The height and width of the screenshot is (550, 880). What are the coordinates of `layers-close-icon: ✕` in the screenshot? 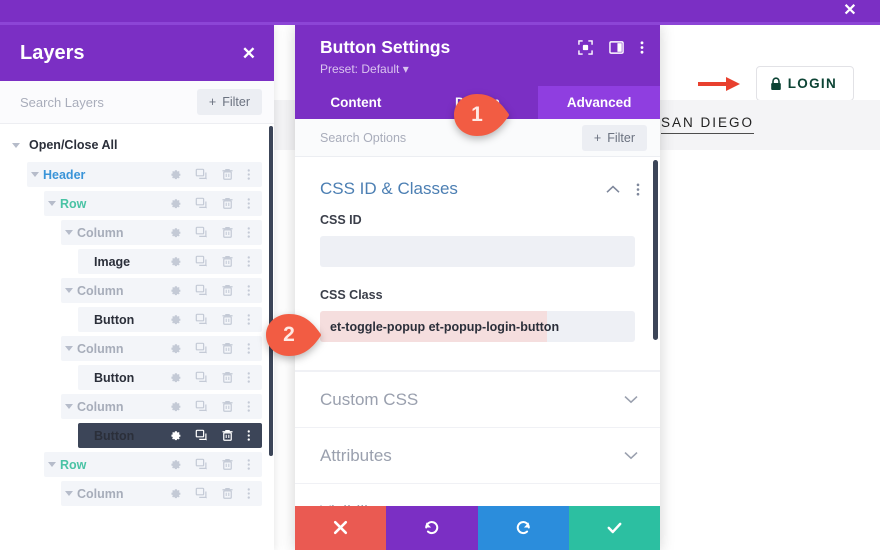 It's located at (249, 53).